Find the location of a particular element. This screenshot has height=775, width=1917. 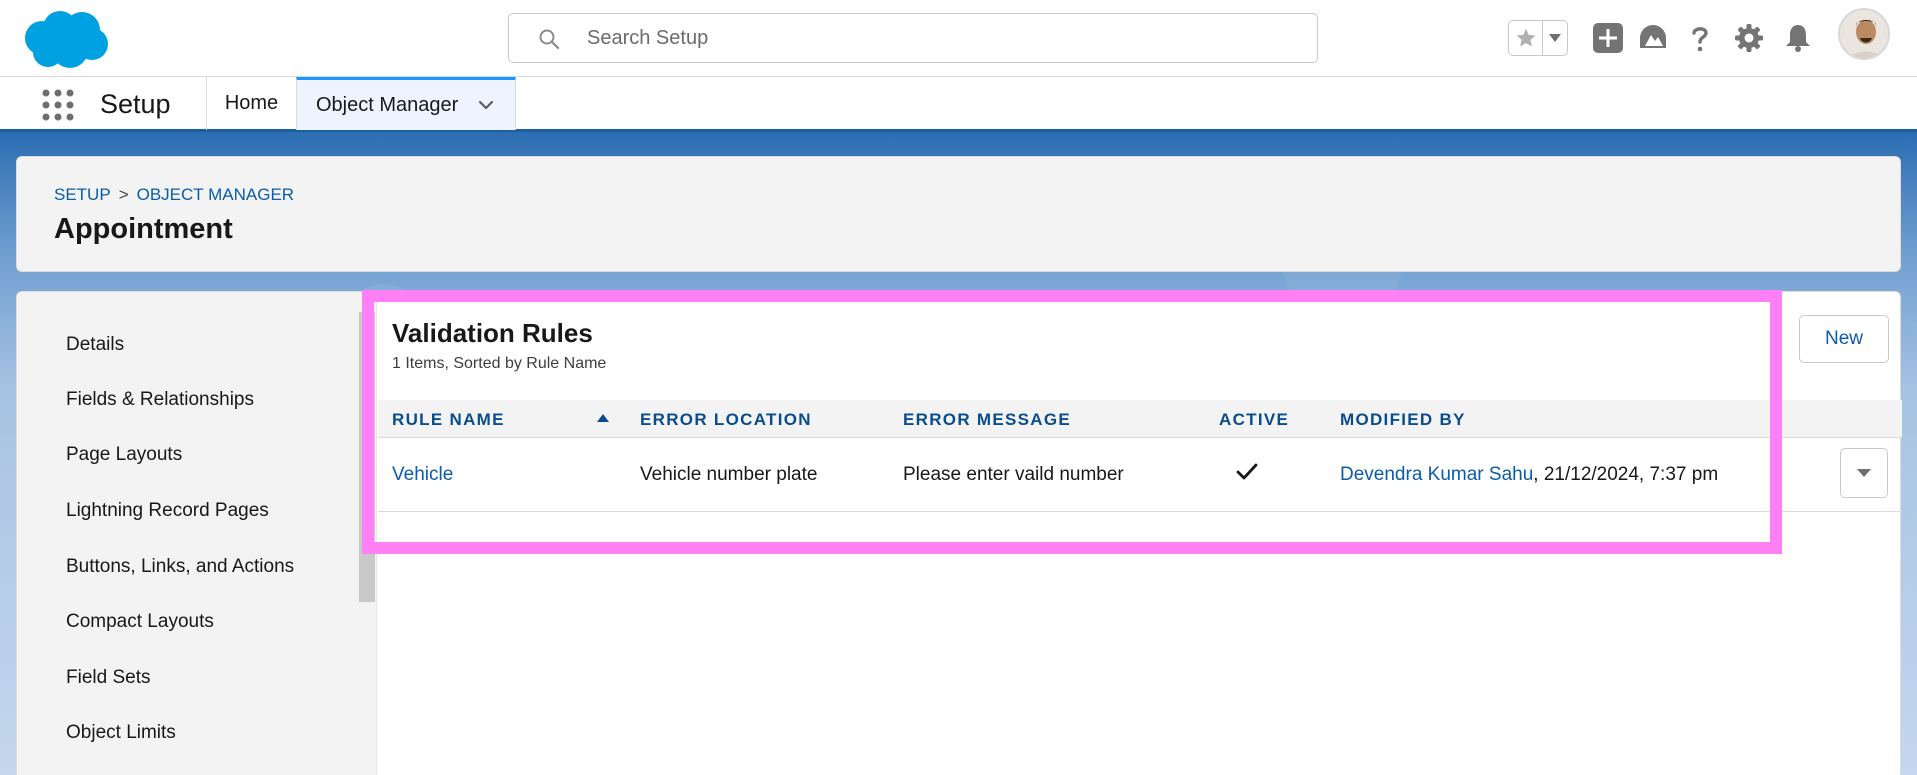

trailhead-icon is located at coordinates (1653, 36).